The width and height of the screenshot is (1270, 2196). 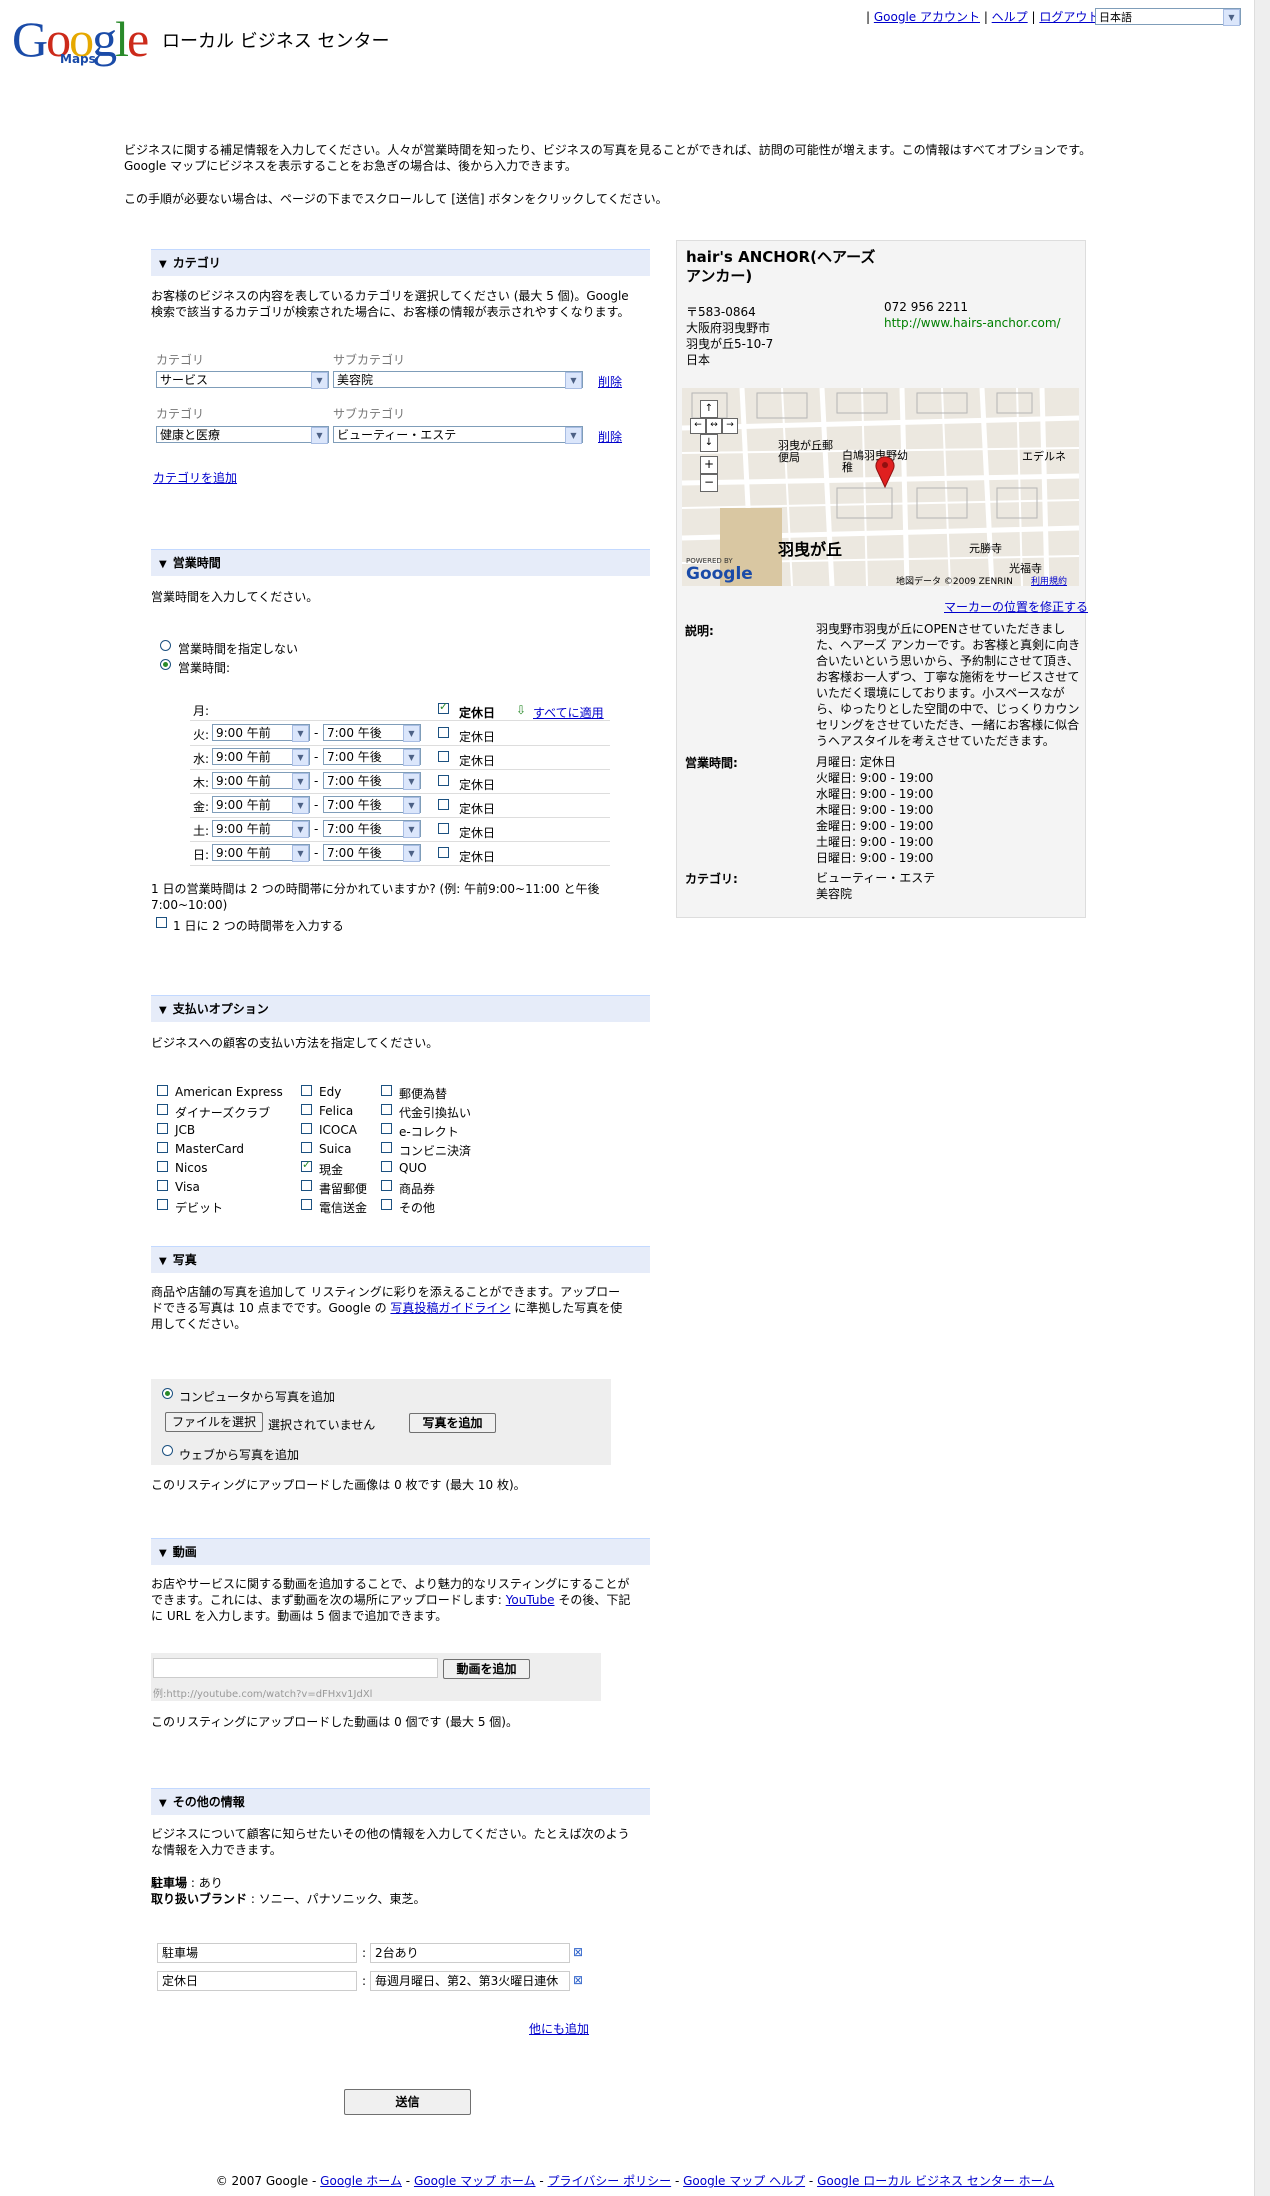 I want to click on account-link: Google アカウント, so click(x=927, y=17).